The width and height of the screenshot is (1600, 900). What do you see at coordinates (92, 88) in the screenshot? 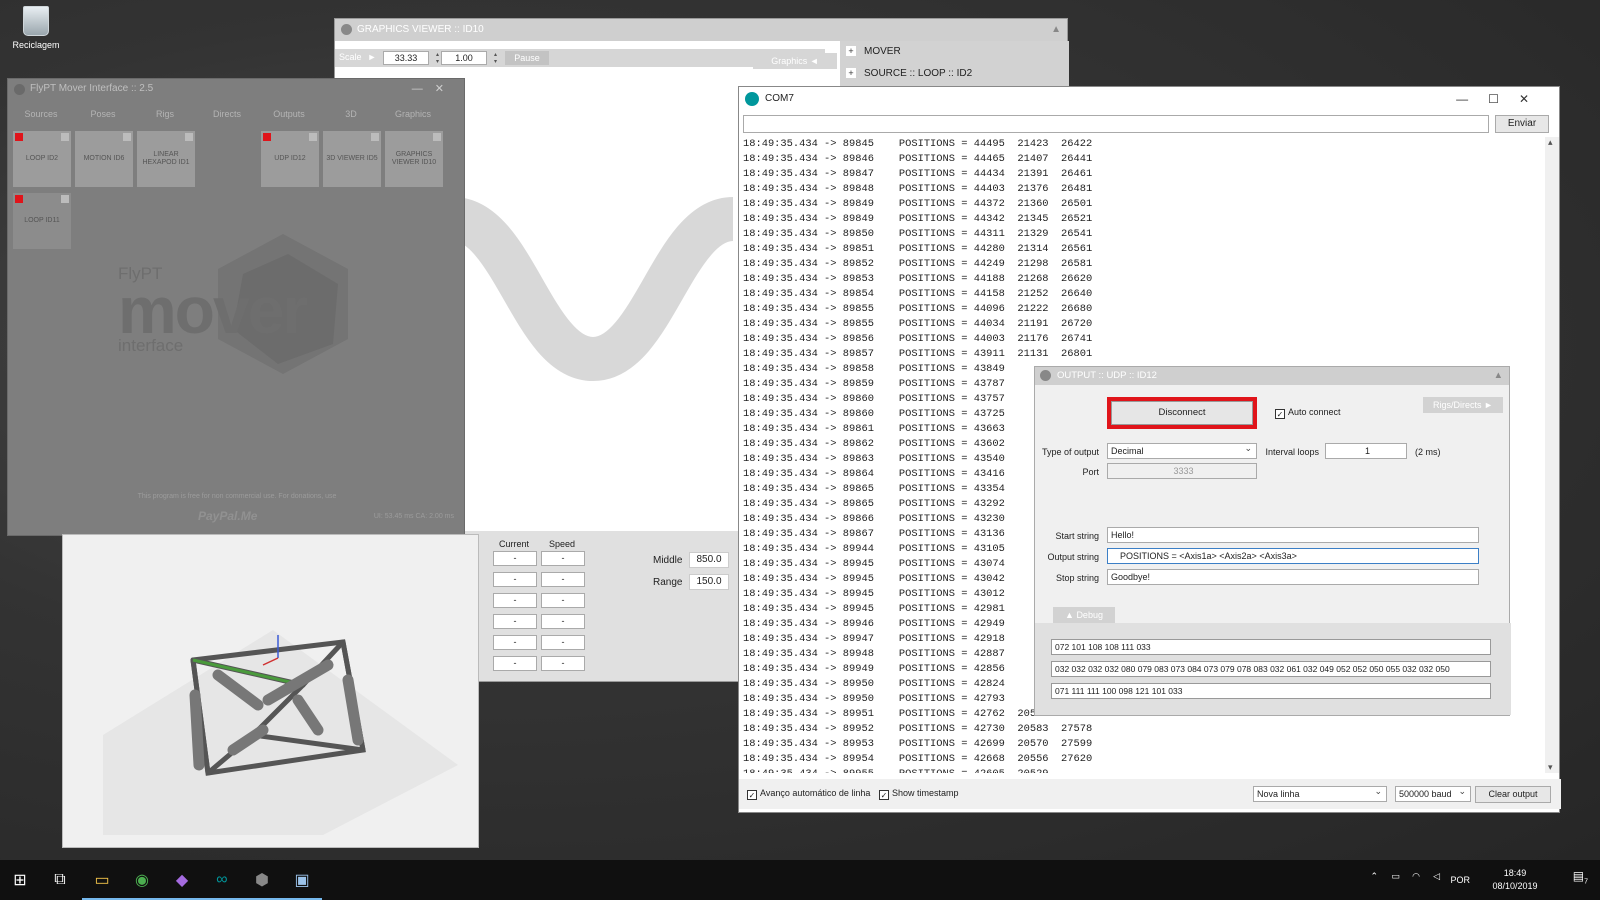
I see `mover-title: FlyPT Mover Interface :: 2.5` at bounding box center [92, 88].